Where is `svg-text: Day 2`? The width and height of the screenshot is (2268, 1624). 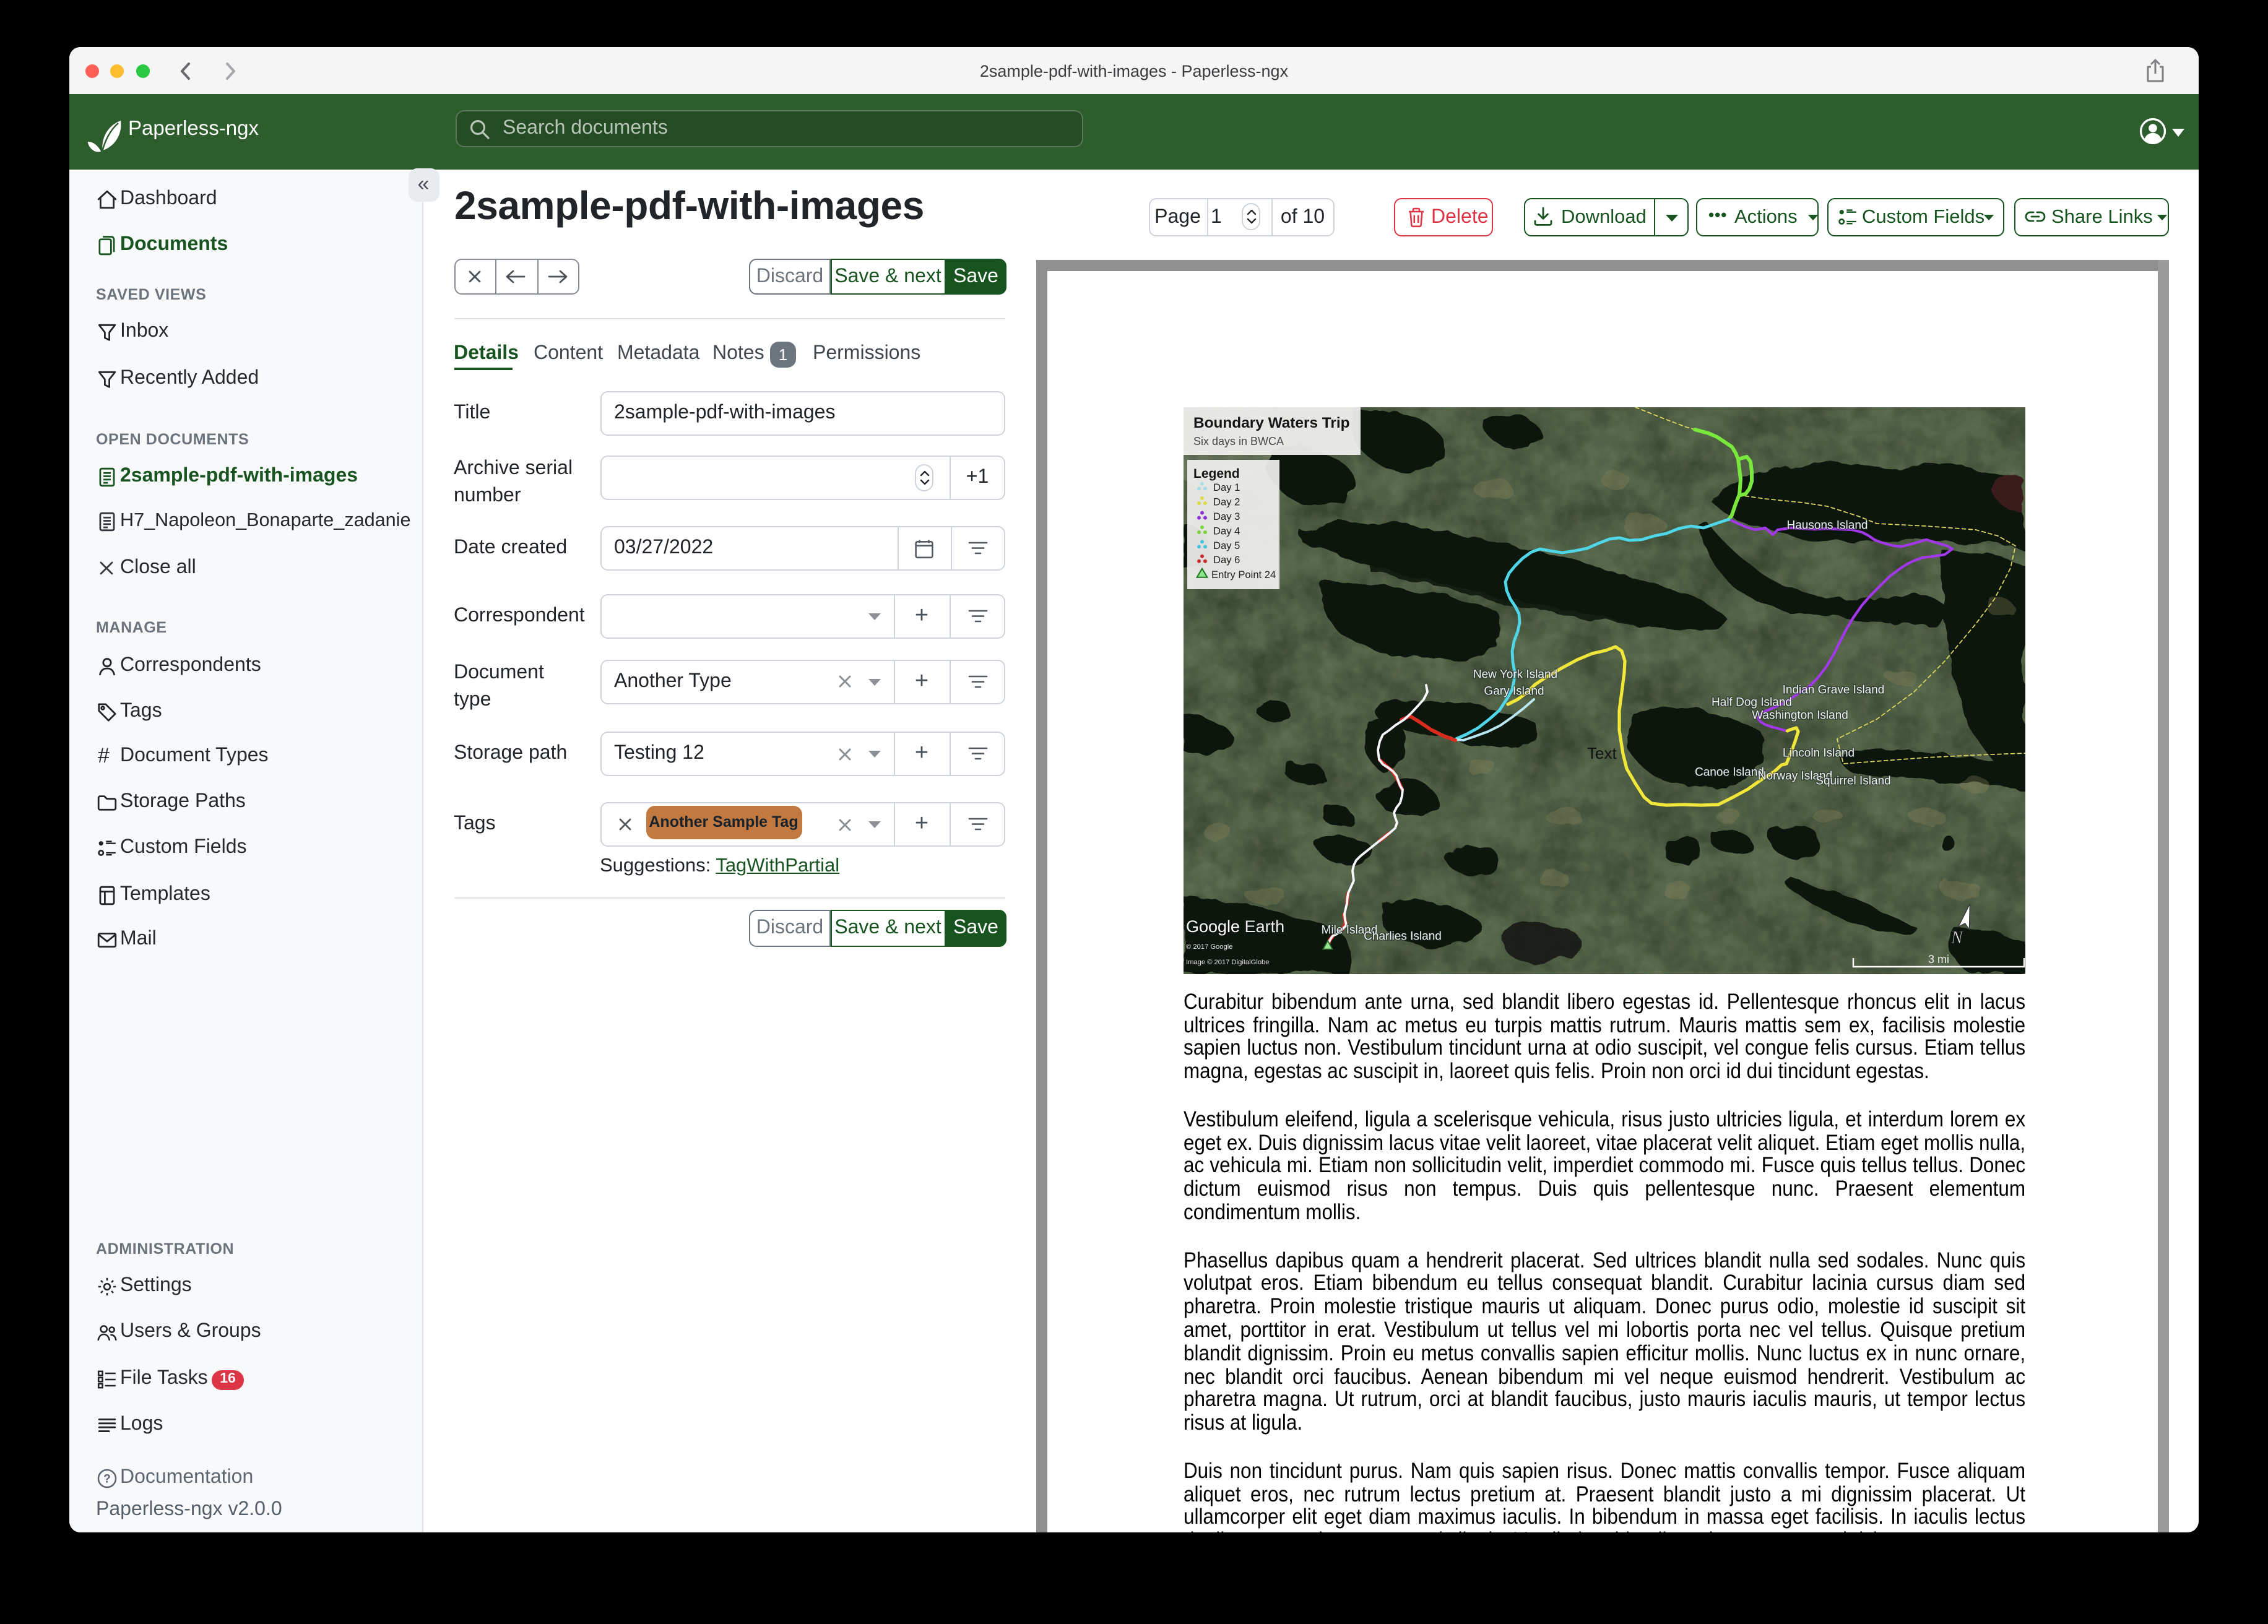
svg-text: Day 2 is located at coordinates (1226, 502).